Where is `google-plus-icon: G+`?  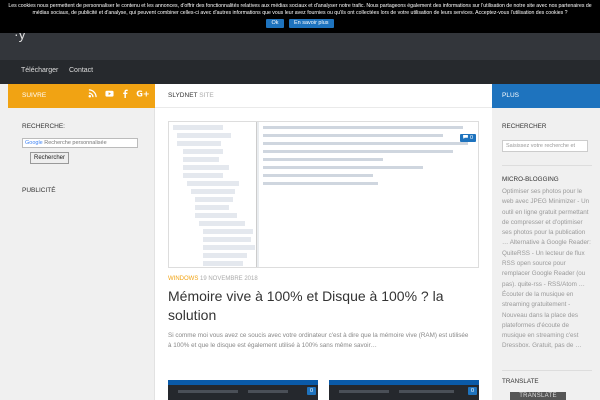
google-plus-icon: G+ is located at coordinates (142, 94).